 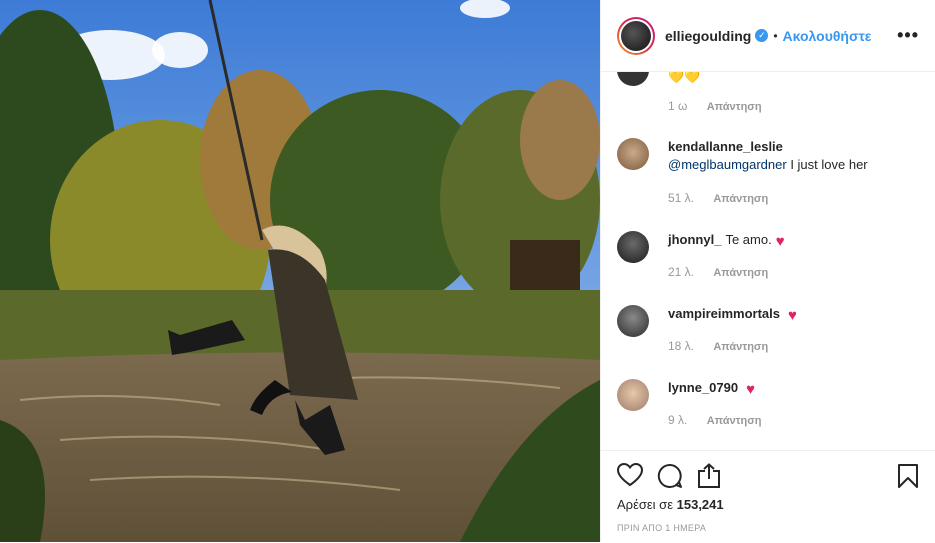 I want to click on comment-icon, so click(x=670, y=478).